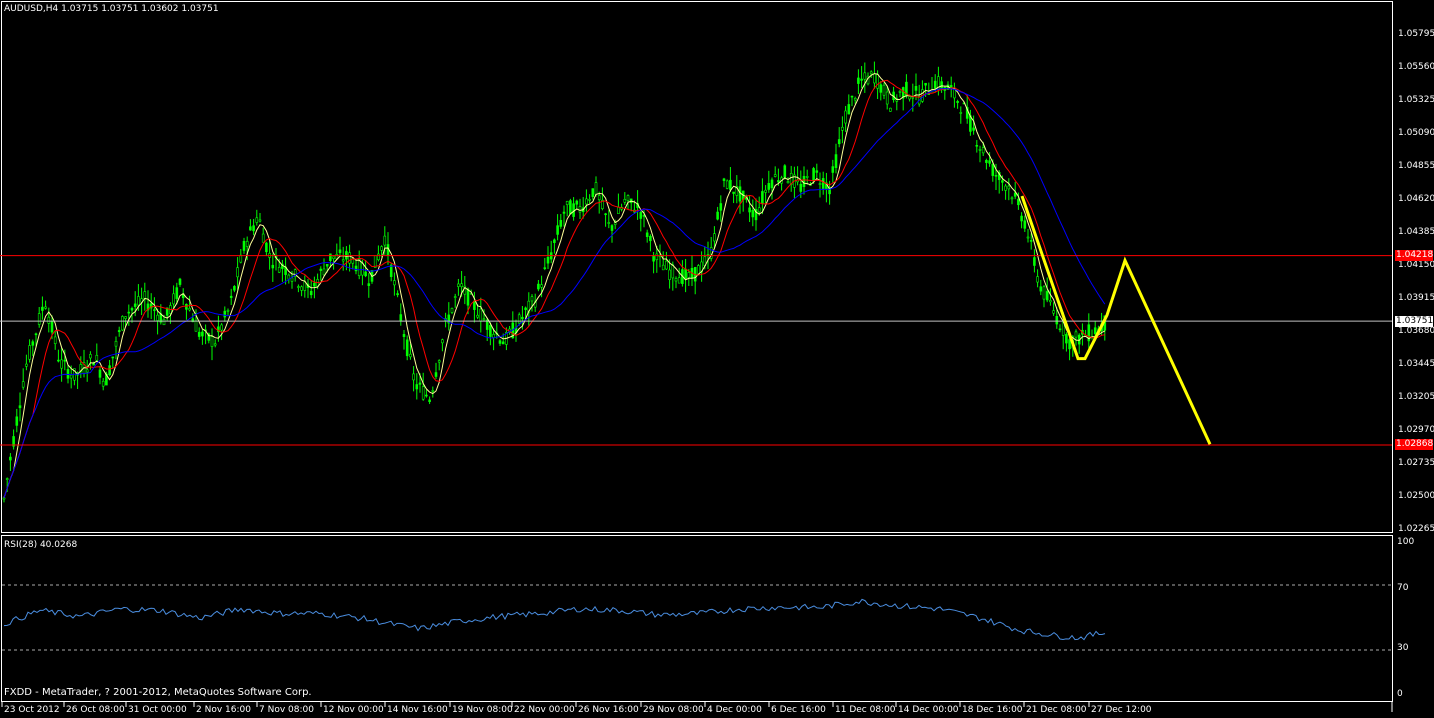  What do you see at coordinates (32, 710) in the screenshot?
I see `time-tick-label: 23 Oct 2012` at bounding box center [32, 710].